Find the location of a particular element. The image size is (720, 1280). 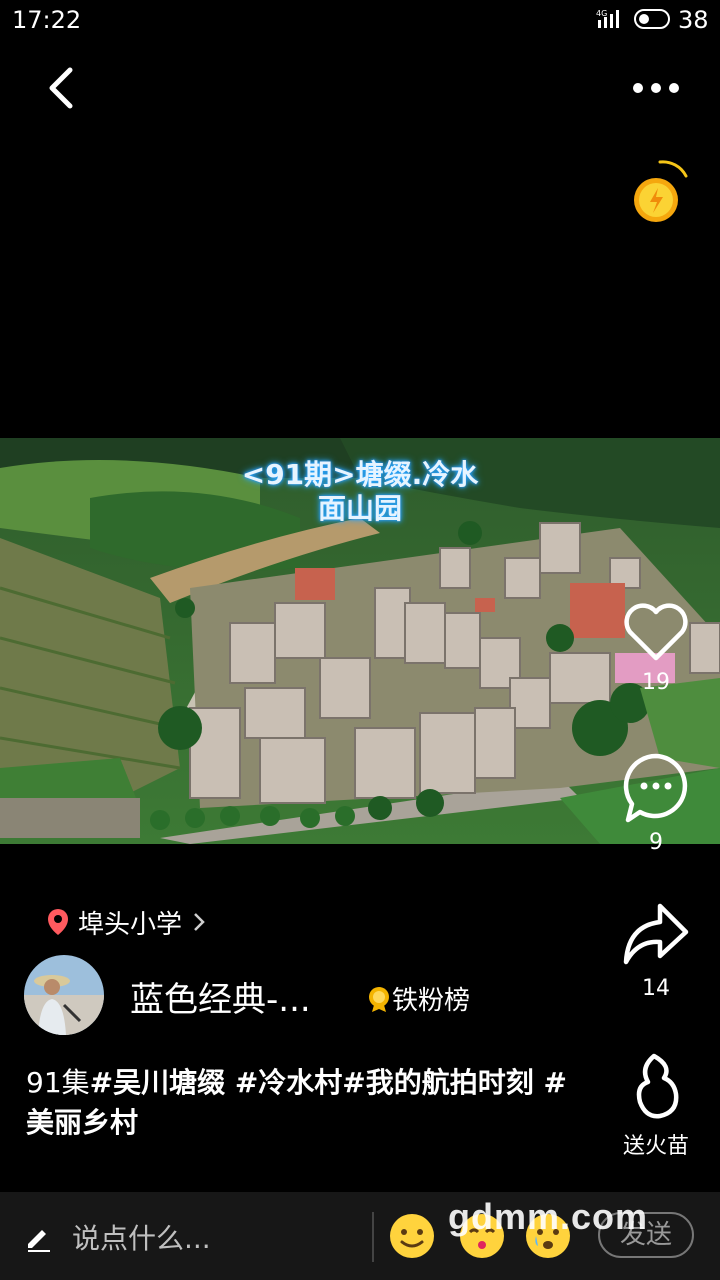

video-description: 91集#吴川塘缀 #冷水村#我的航拍时刻 #美丽乡村 is located at coordinates (306, 1103).